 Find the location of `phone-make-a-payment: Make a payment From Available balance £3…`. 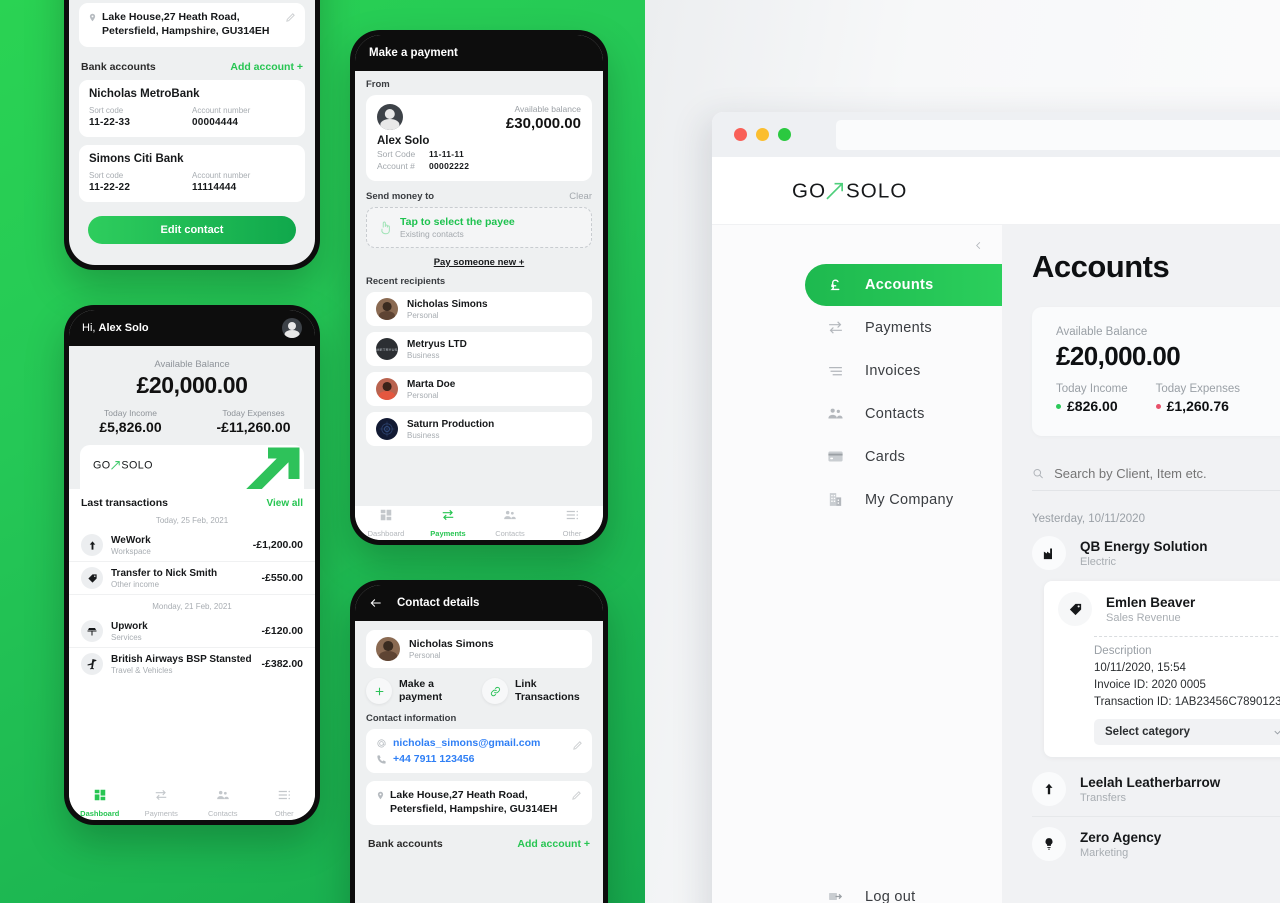

phone-make-a-payment: Make a payment From Available balance £3… is located at coordinates (479, 287).